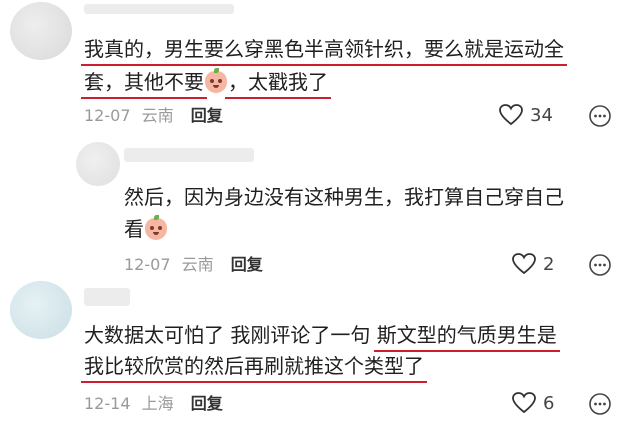 The width and height of the screenshot is (634, 423). Describe the element at coordinates (144, 368) in the screenshot. I see `underlined-text: 我比较欣赏的` at that location.